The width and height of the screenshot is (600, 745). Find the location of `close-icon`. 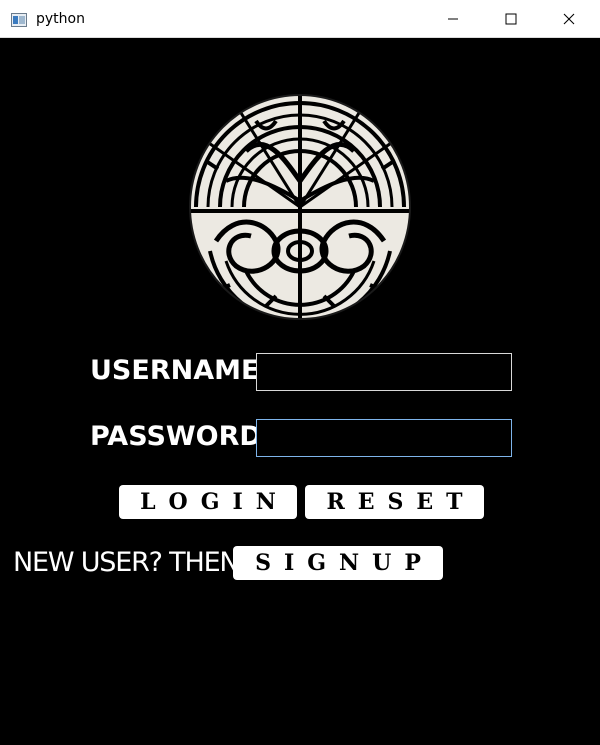

close-icon is located at coordinates (569, 19).